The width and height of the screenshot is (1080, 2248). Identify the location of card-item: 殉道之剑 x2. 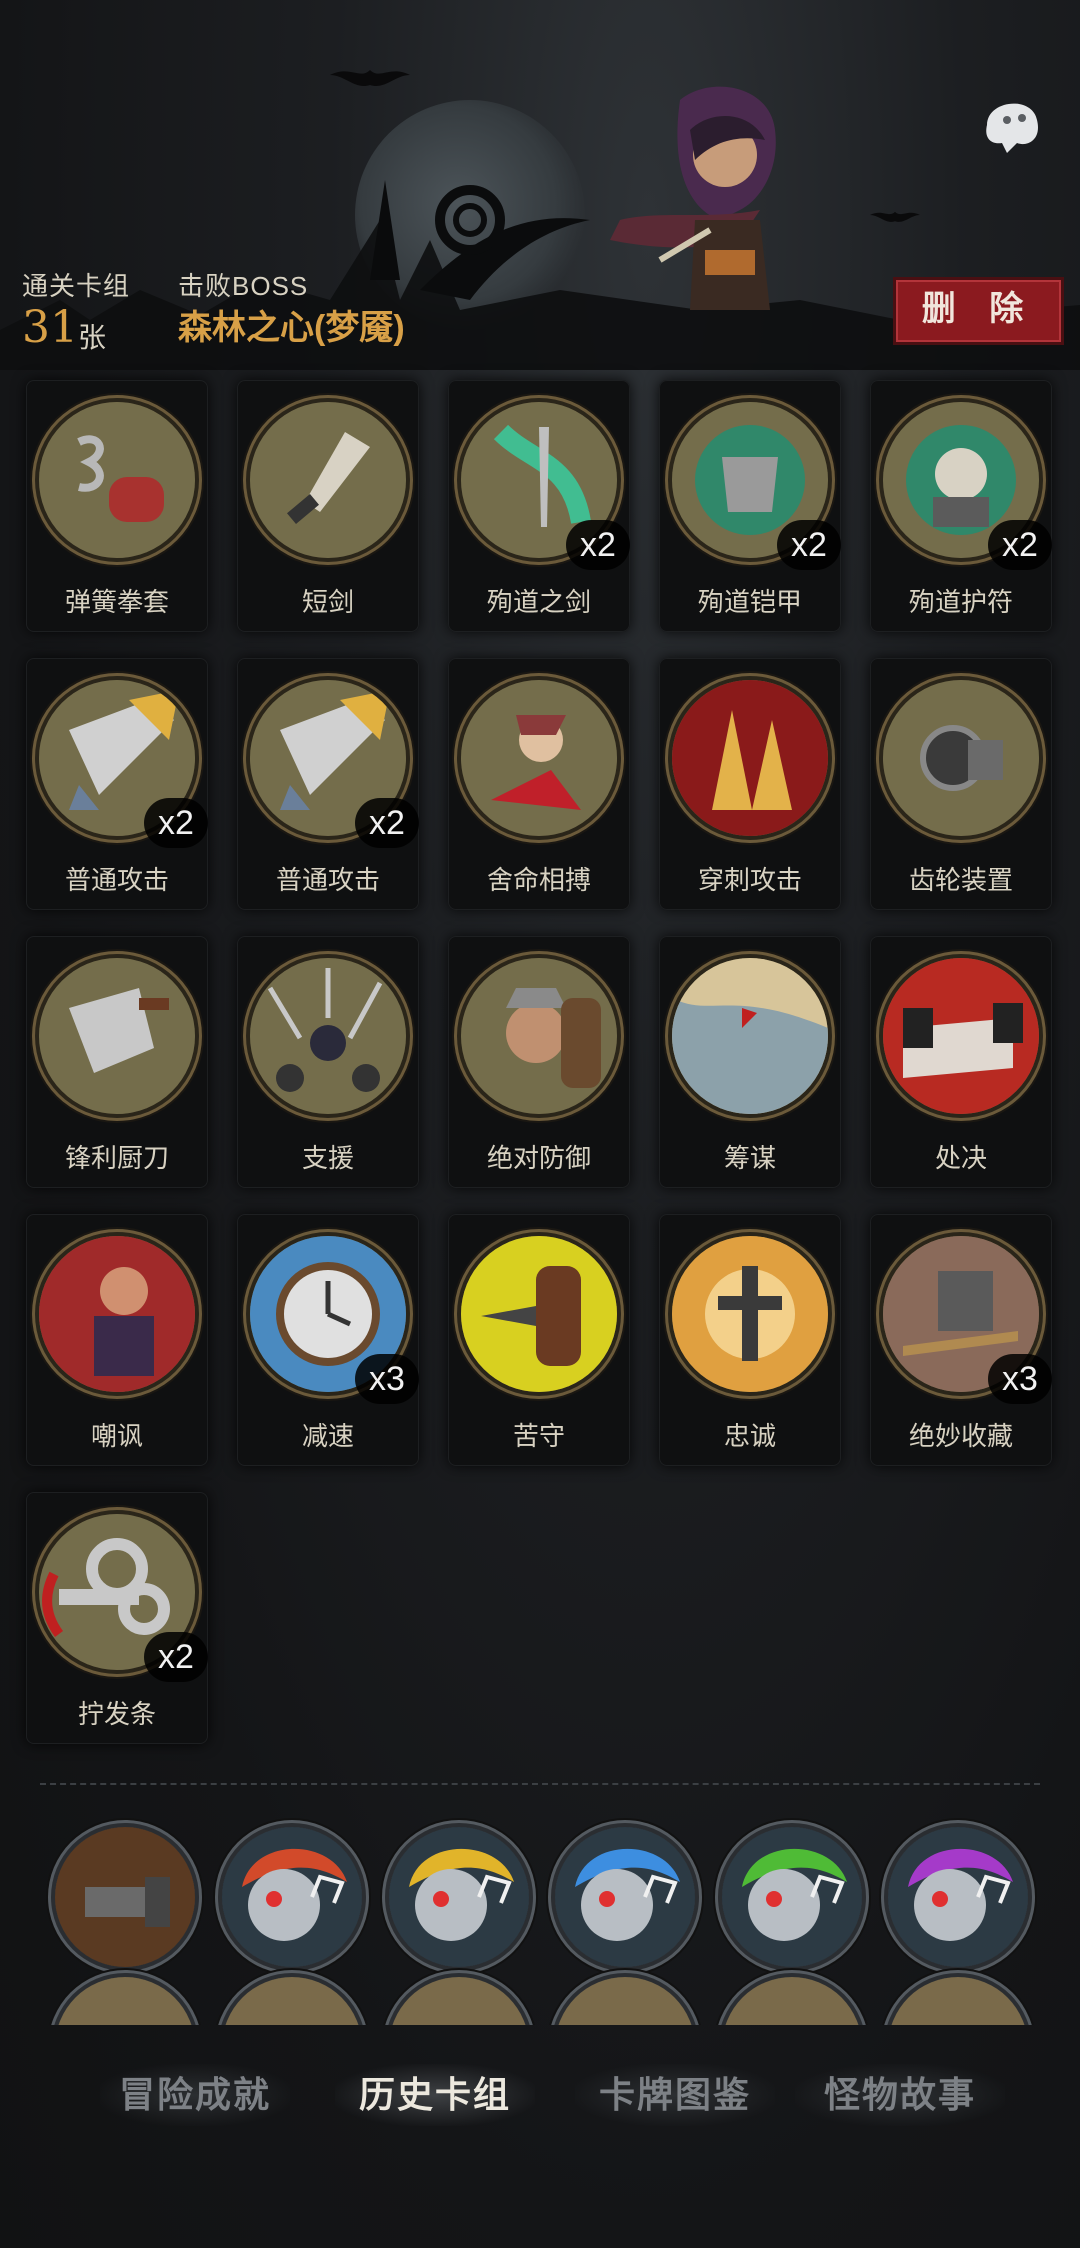
(539, 506).